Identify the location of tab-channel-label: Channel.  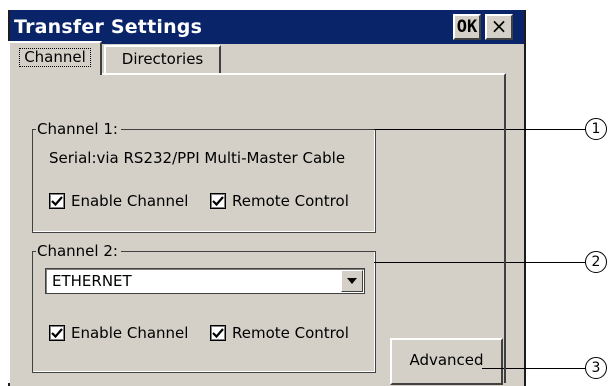
(55, 57).